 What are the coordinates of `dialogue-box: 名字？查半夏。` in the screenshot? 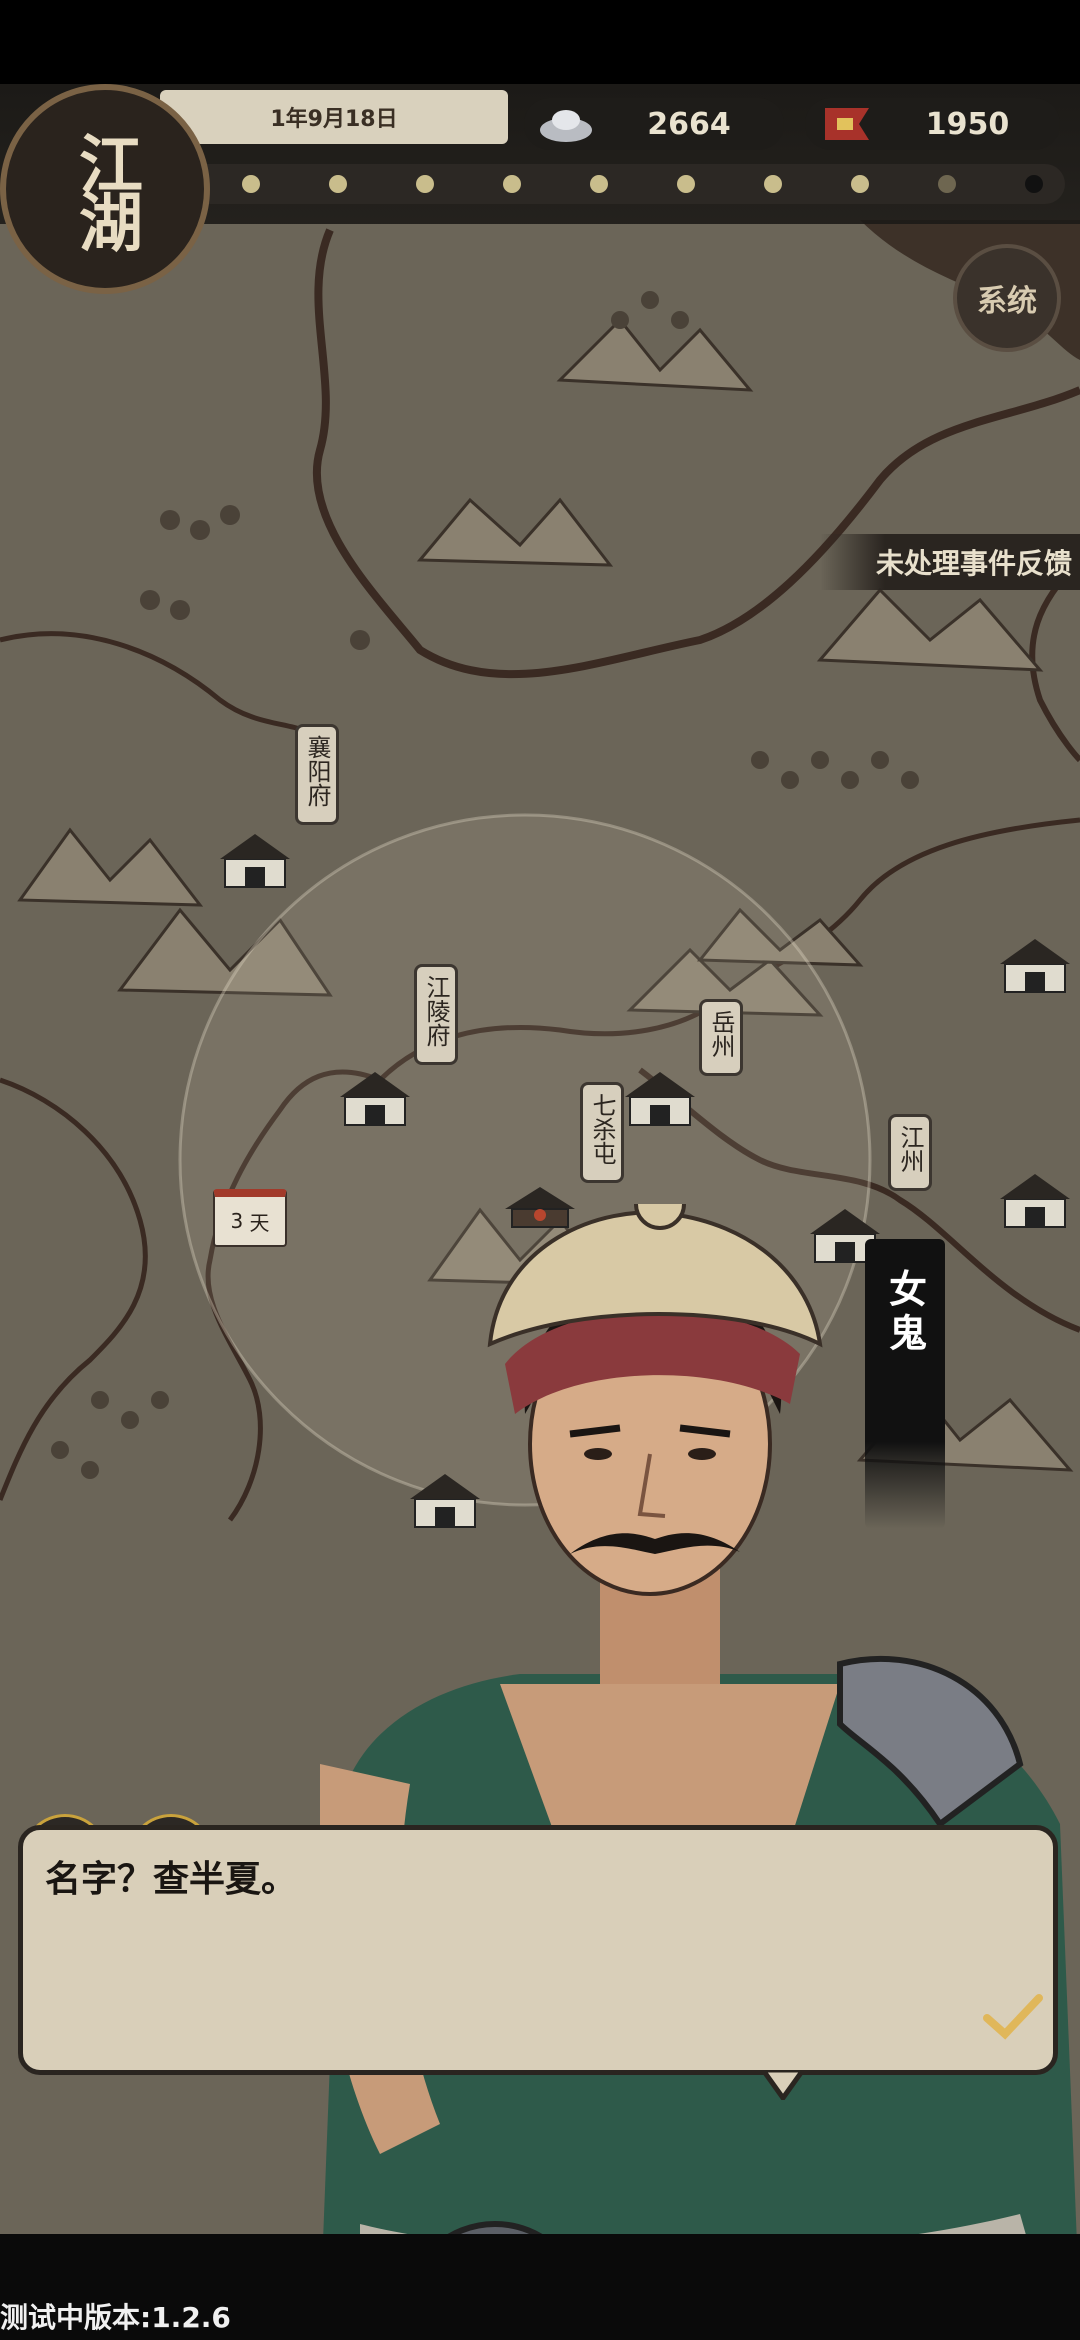 It's located at (538, 1962).